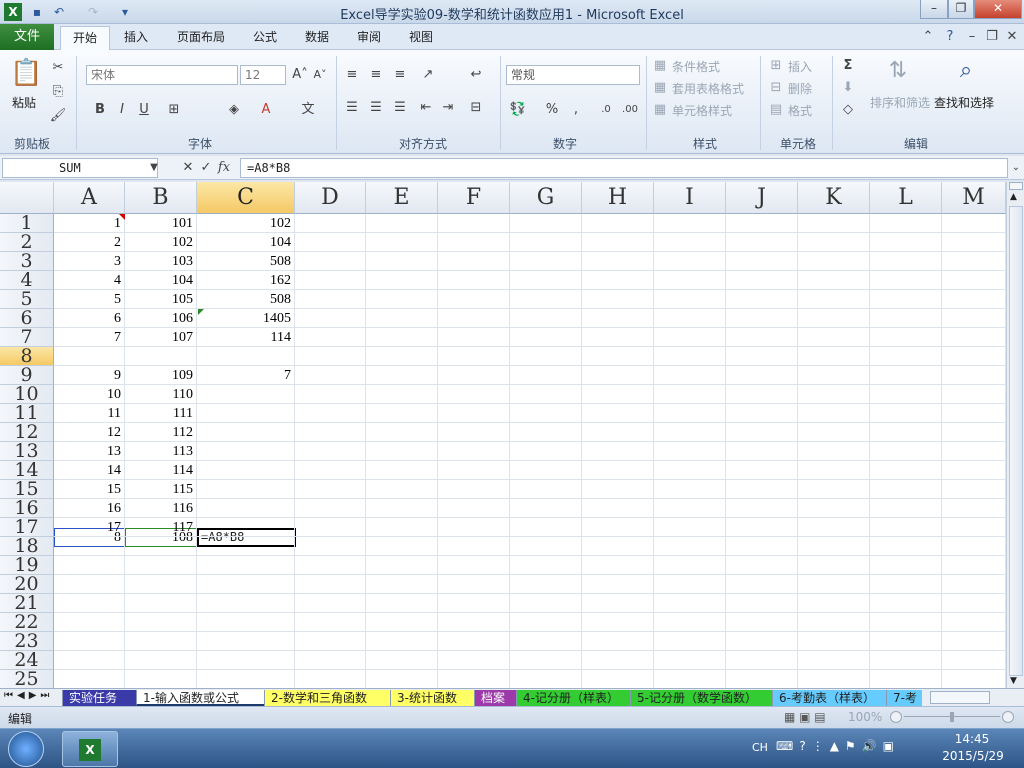 The image size is (1024, 768). I want to click on increase-decimal-icon: .0, so click(606, 110).